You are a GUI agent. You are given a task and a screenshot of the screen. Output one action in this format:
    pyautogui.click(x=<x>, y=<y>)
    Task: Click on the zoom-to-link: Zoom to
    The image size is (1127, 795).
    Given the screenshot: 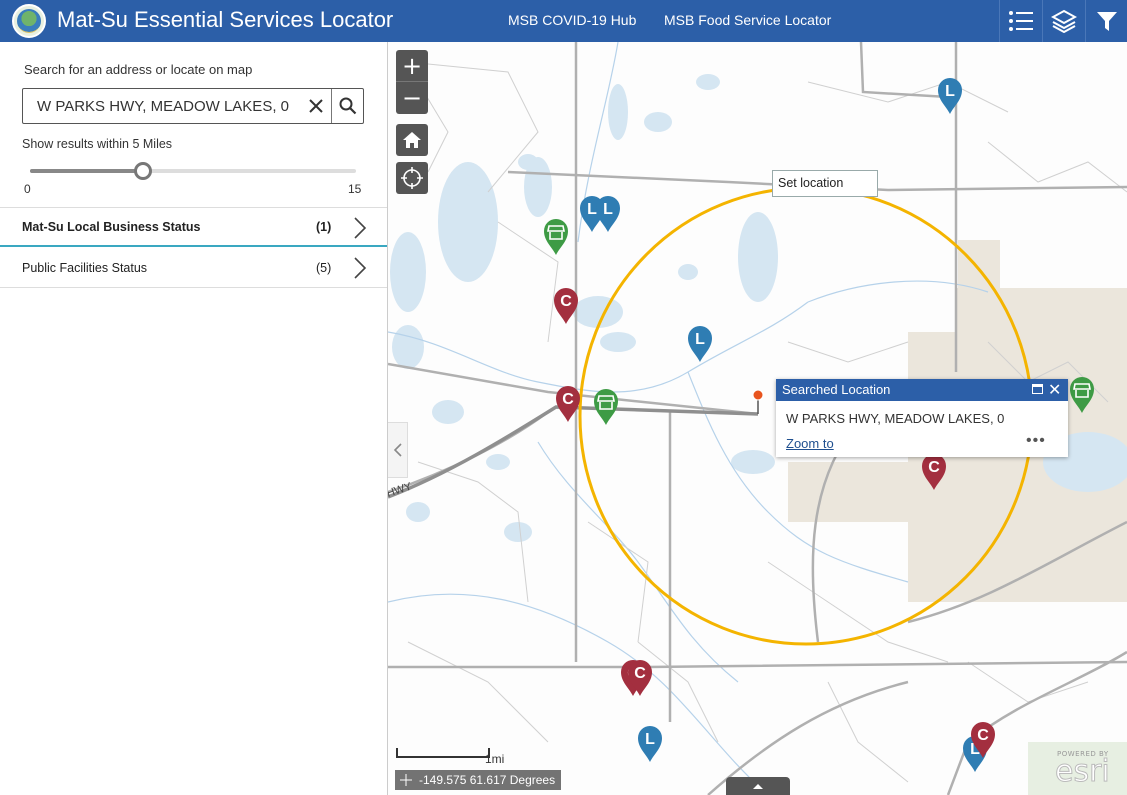 What is the action you would take?
    pyautogui.click(x=810, y=443)
    